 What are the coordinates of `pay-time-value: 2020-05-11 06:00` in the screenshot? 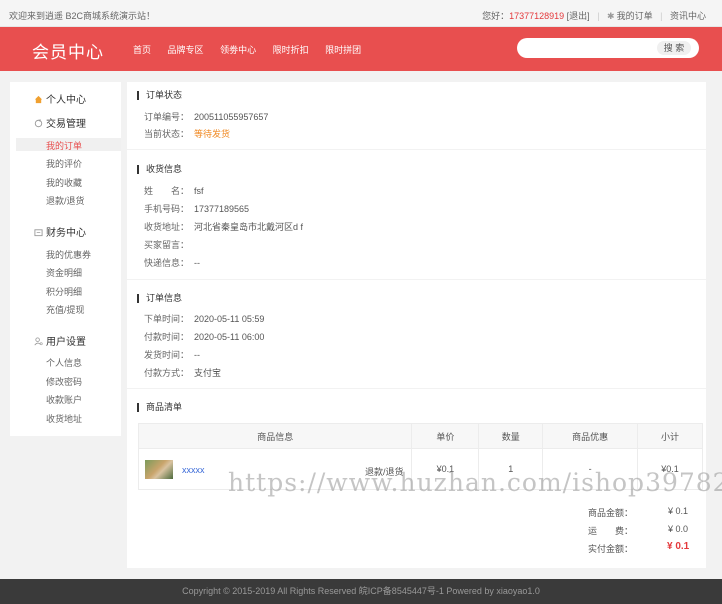 It's located at (229, 337).